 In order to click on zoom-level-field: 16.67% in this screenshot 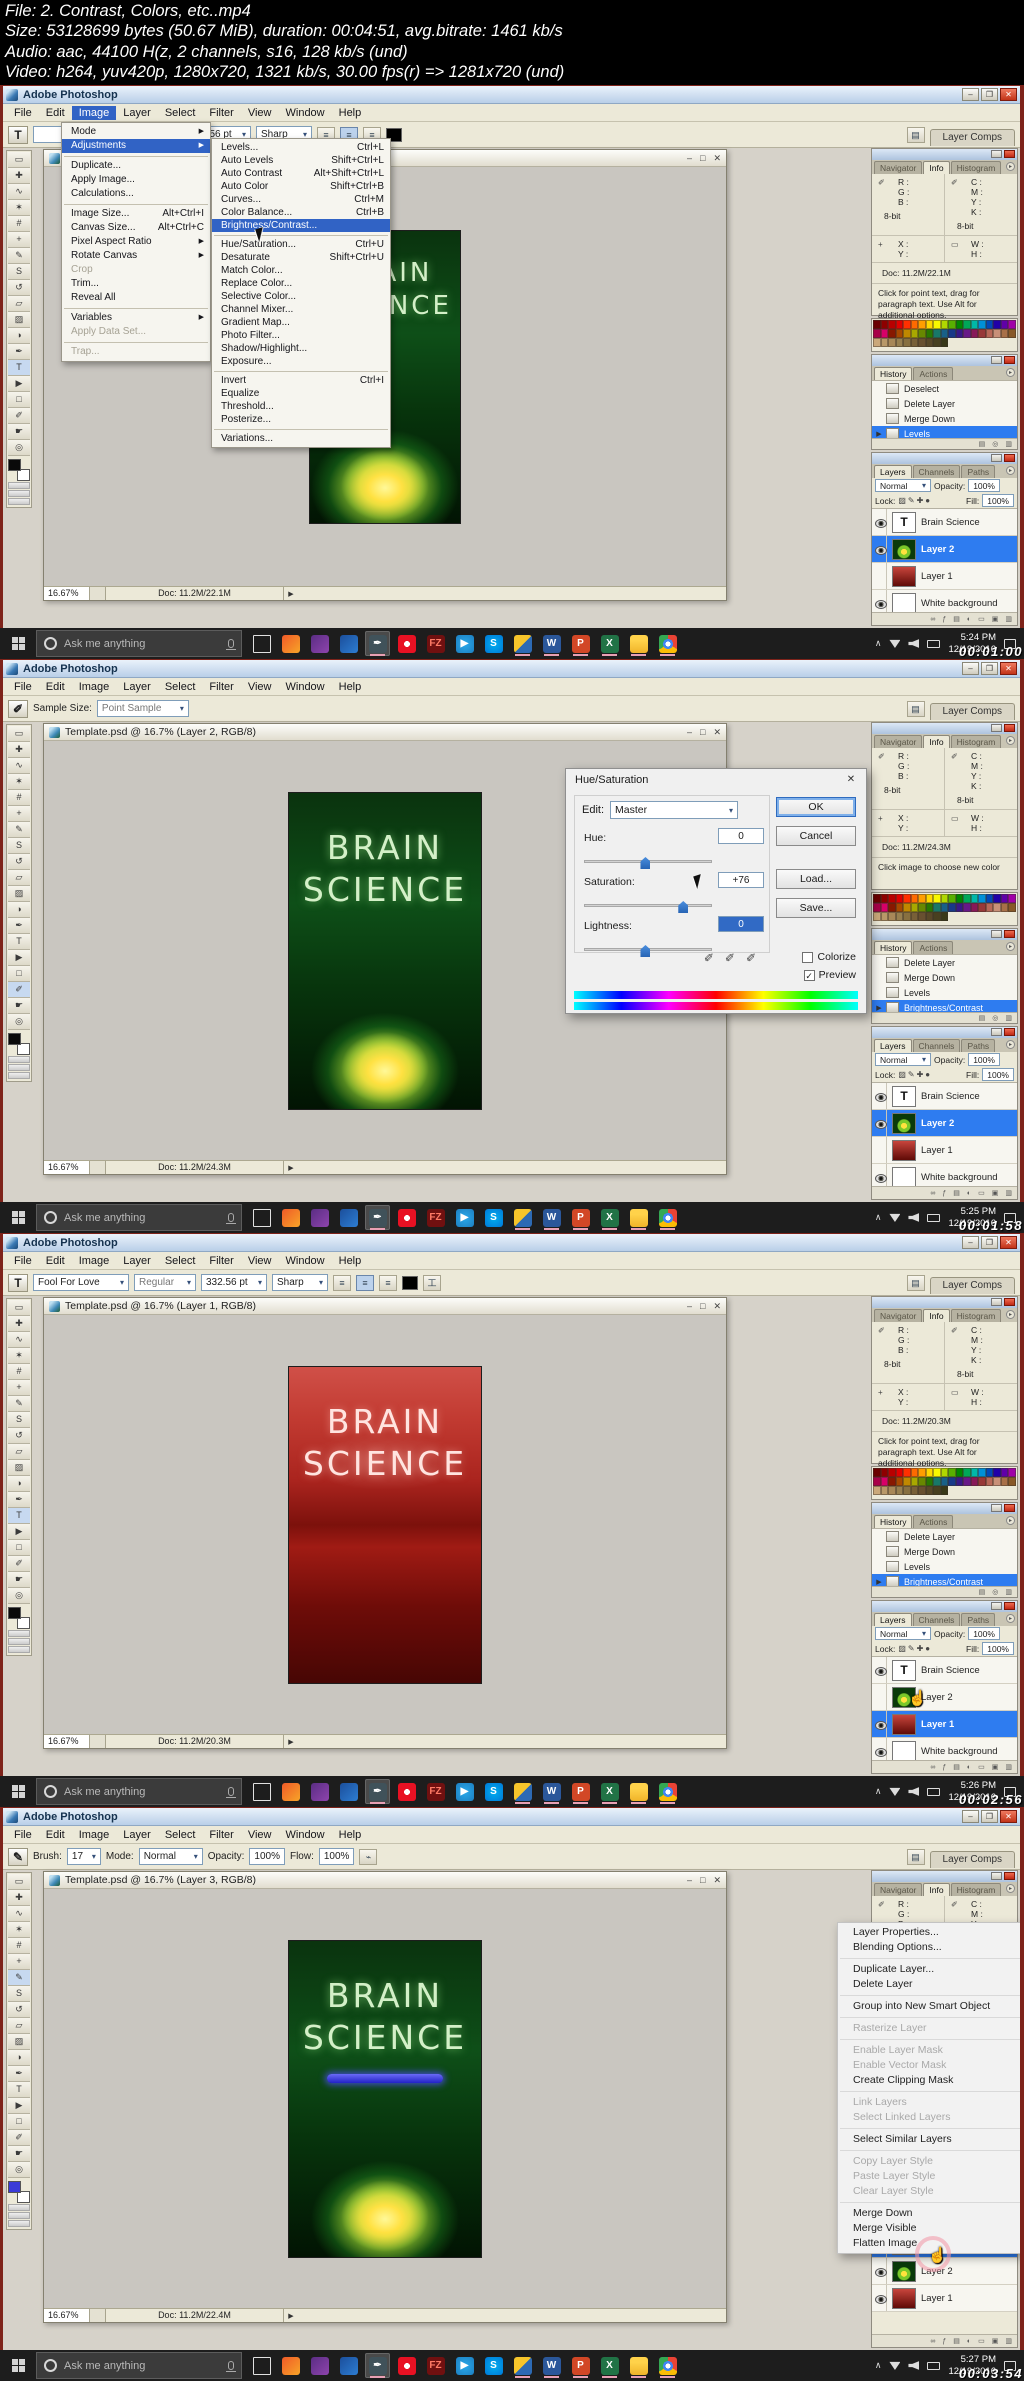, I will do `click(67, 593)`.